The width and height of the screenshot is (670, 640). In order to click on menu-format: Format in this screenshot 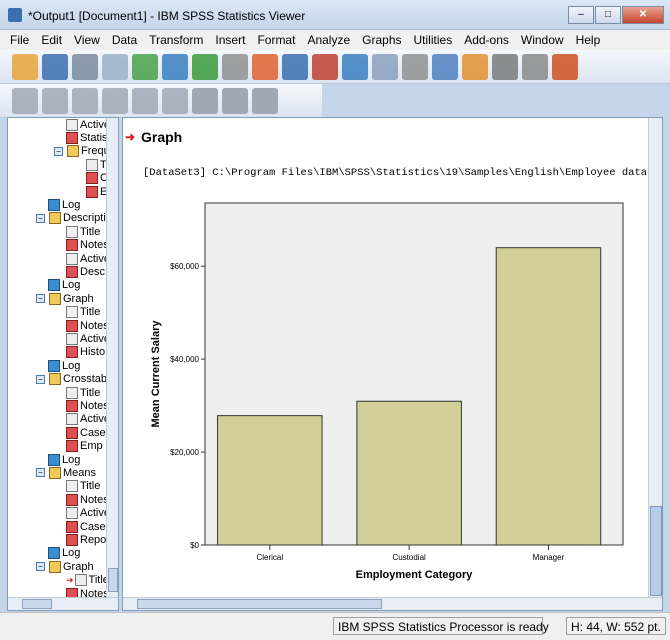, I will do `click(276, 40)`.